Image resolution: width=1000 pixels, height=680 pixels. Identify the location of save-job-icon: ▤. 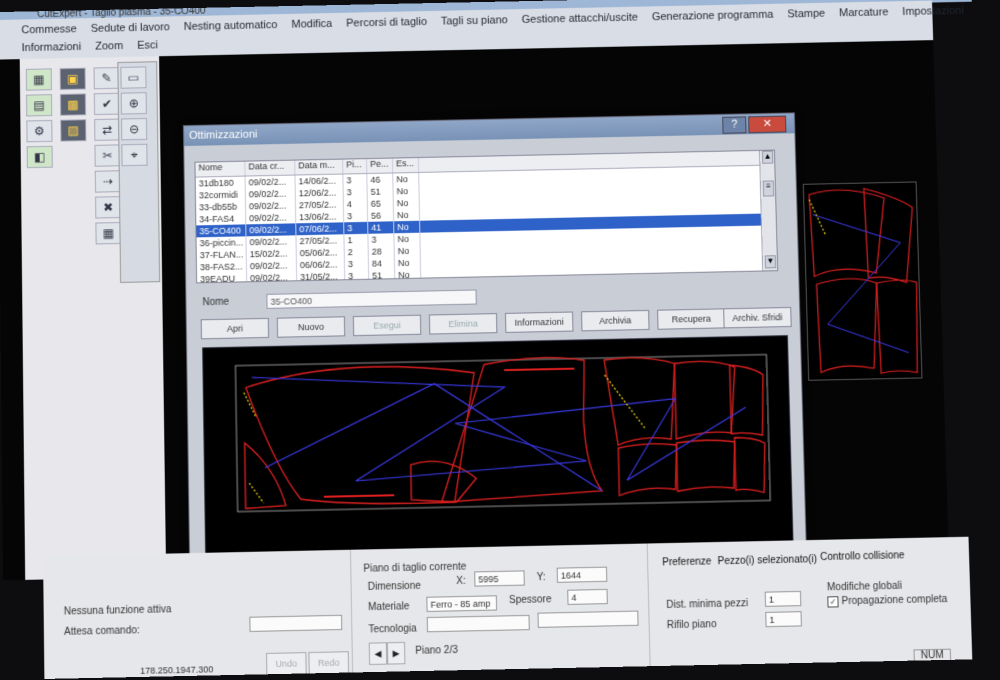
(39, 105).